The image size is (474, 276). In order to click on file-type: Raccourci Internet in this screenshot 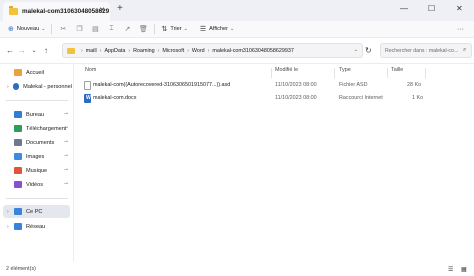, I will do `click(361, 98)`.